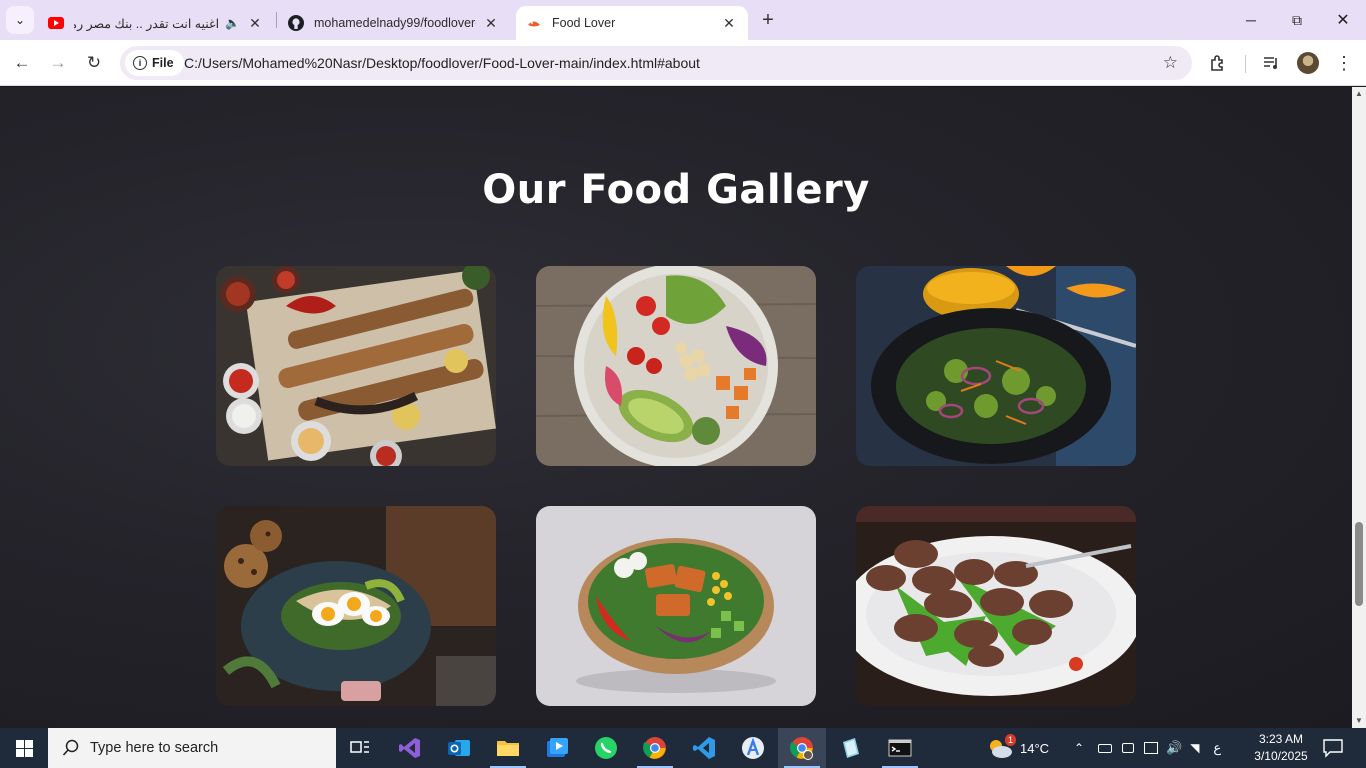 The width and height of the screenshot is (1366, 768). I want to click on chrome-active-window, so click(802, 748).